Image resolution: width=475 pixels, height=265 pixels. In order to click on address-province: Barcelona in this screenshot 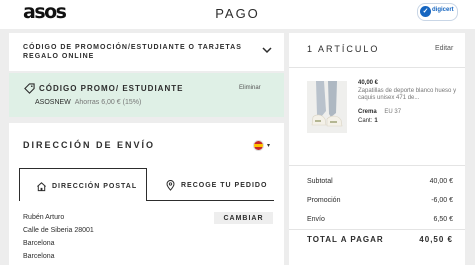, I will do `click(39, 256)`.